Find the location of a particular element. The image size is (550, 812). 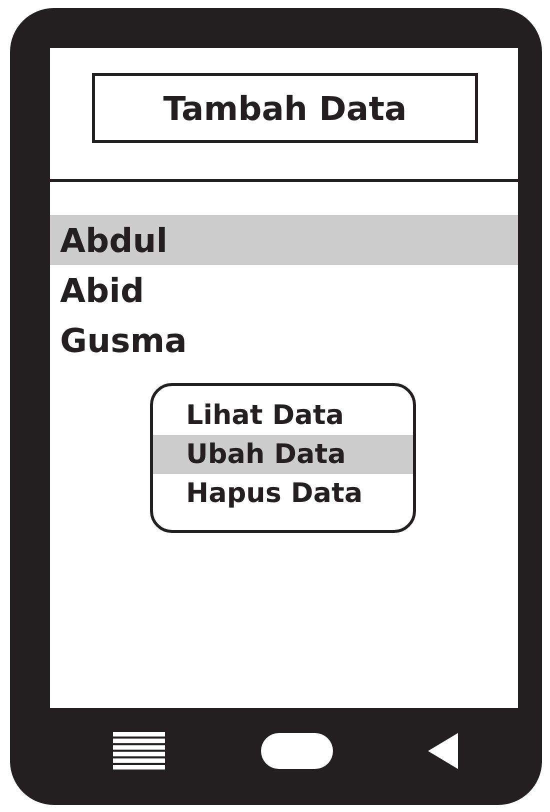

back-icon is located at coordinates (443, 750).